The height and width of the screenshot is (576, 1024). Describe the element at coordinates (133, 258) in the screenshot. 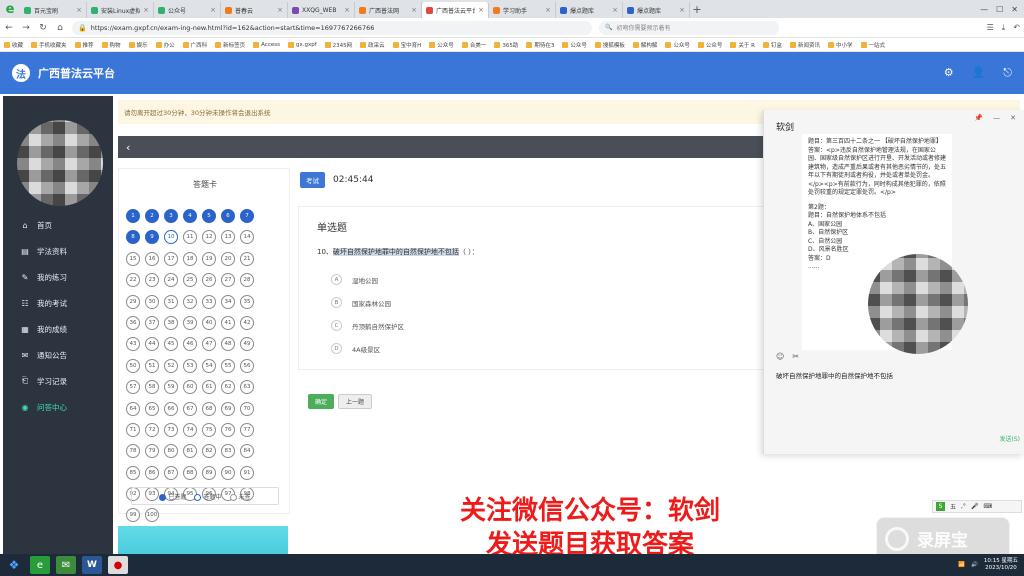

I see `question-number-button: 15` at that location.